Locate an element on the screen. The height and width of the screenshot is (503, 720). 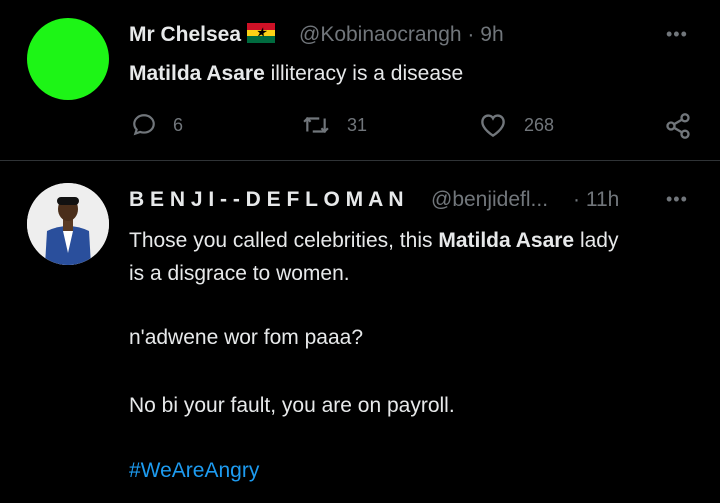
handle-and-time: @Kobinaocrangh · 9h is located at coordinates (401, 35).